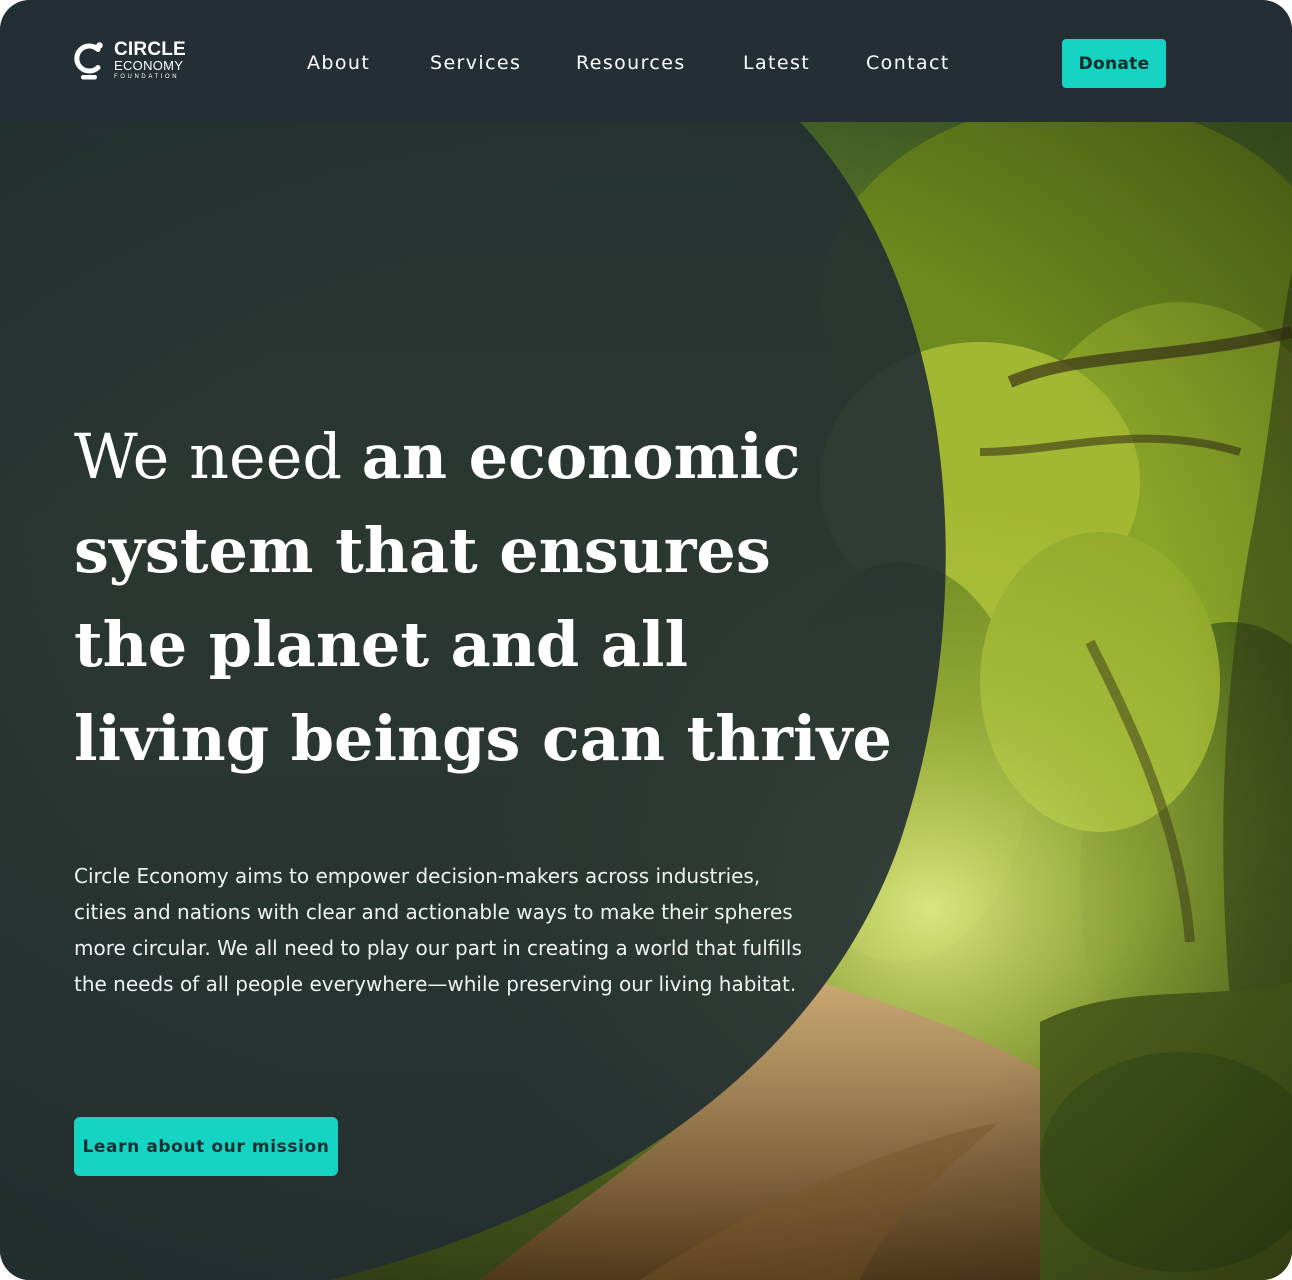  What do you see at coordinates (631, 63) in the screenshot?
I see `nav-link-resources: Resources` at bounding box center [631, 63].